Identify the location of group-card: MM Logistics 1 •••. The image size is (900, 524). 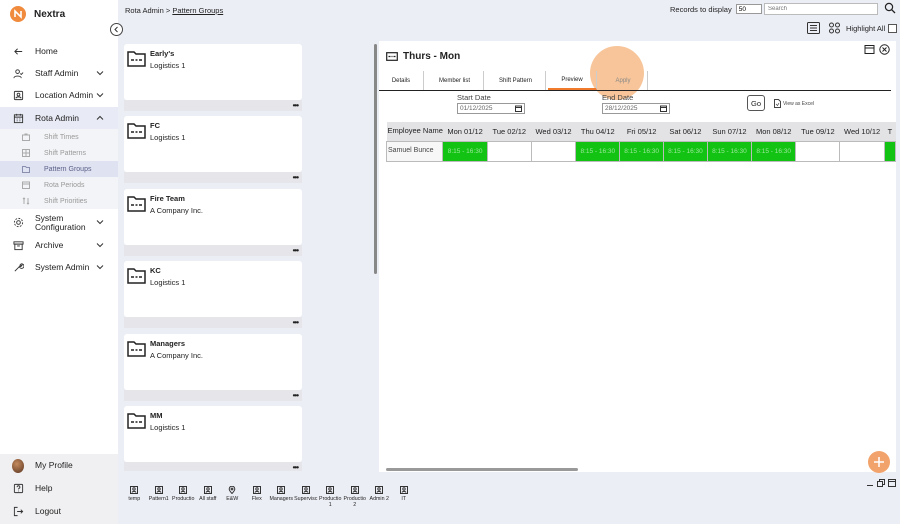
(213, 438).